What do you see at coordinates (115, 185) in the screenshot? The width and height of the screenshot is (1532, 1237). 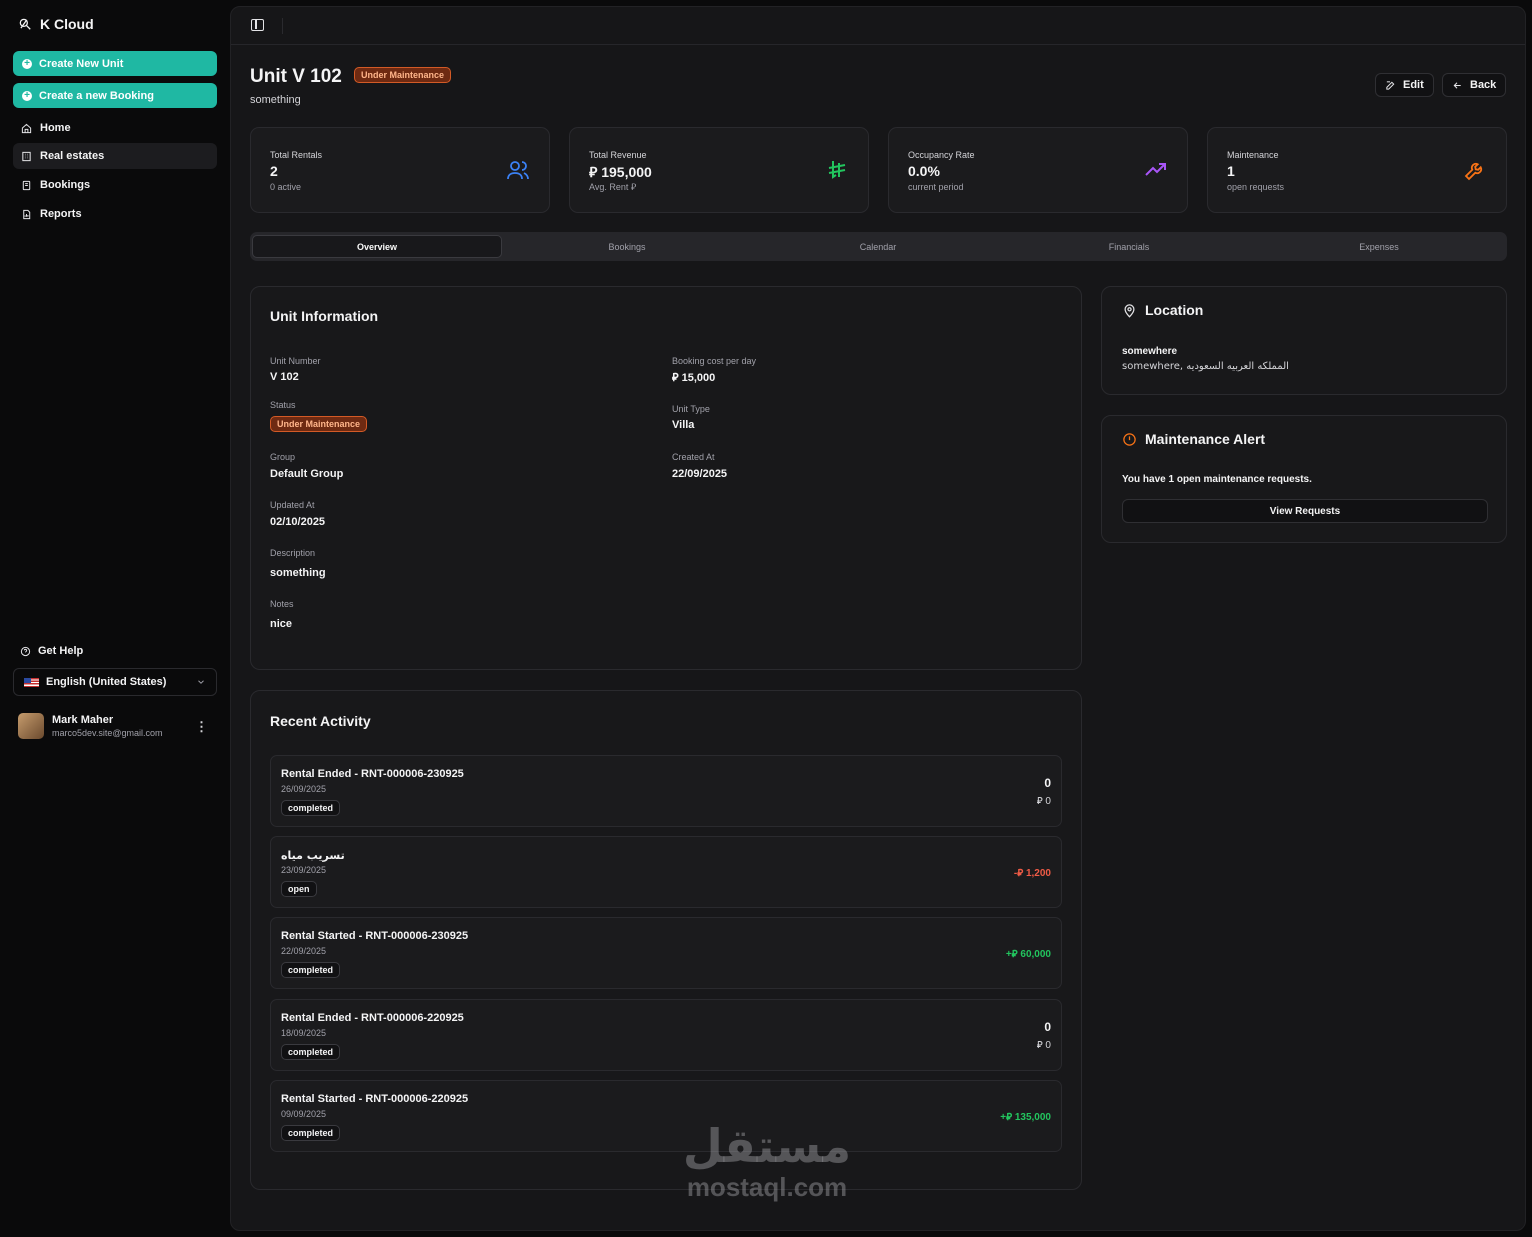 I see `sidebar-item-bookings: Bookings` at bounding box center [115, 185].